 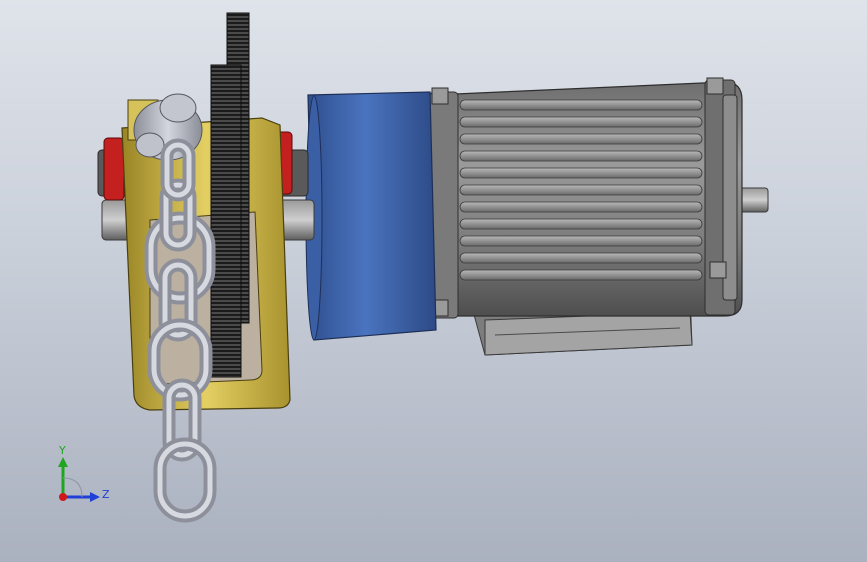 What do you see at coordinates (84, 473) in the screenshot?
I see `coordinate-triad: Y Z` at bounding box center [84, 473].